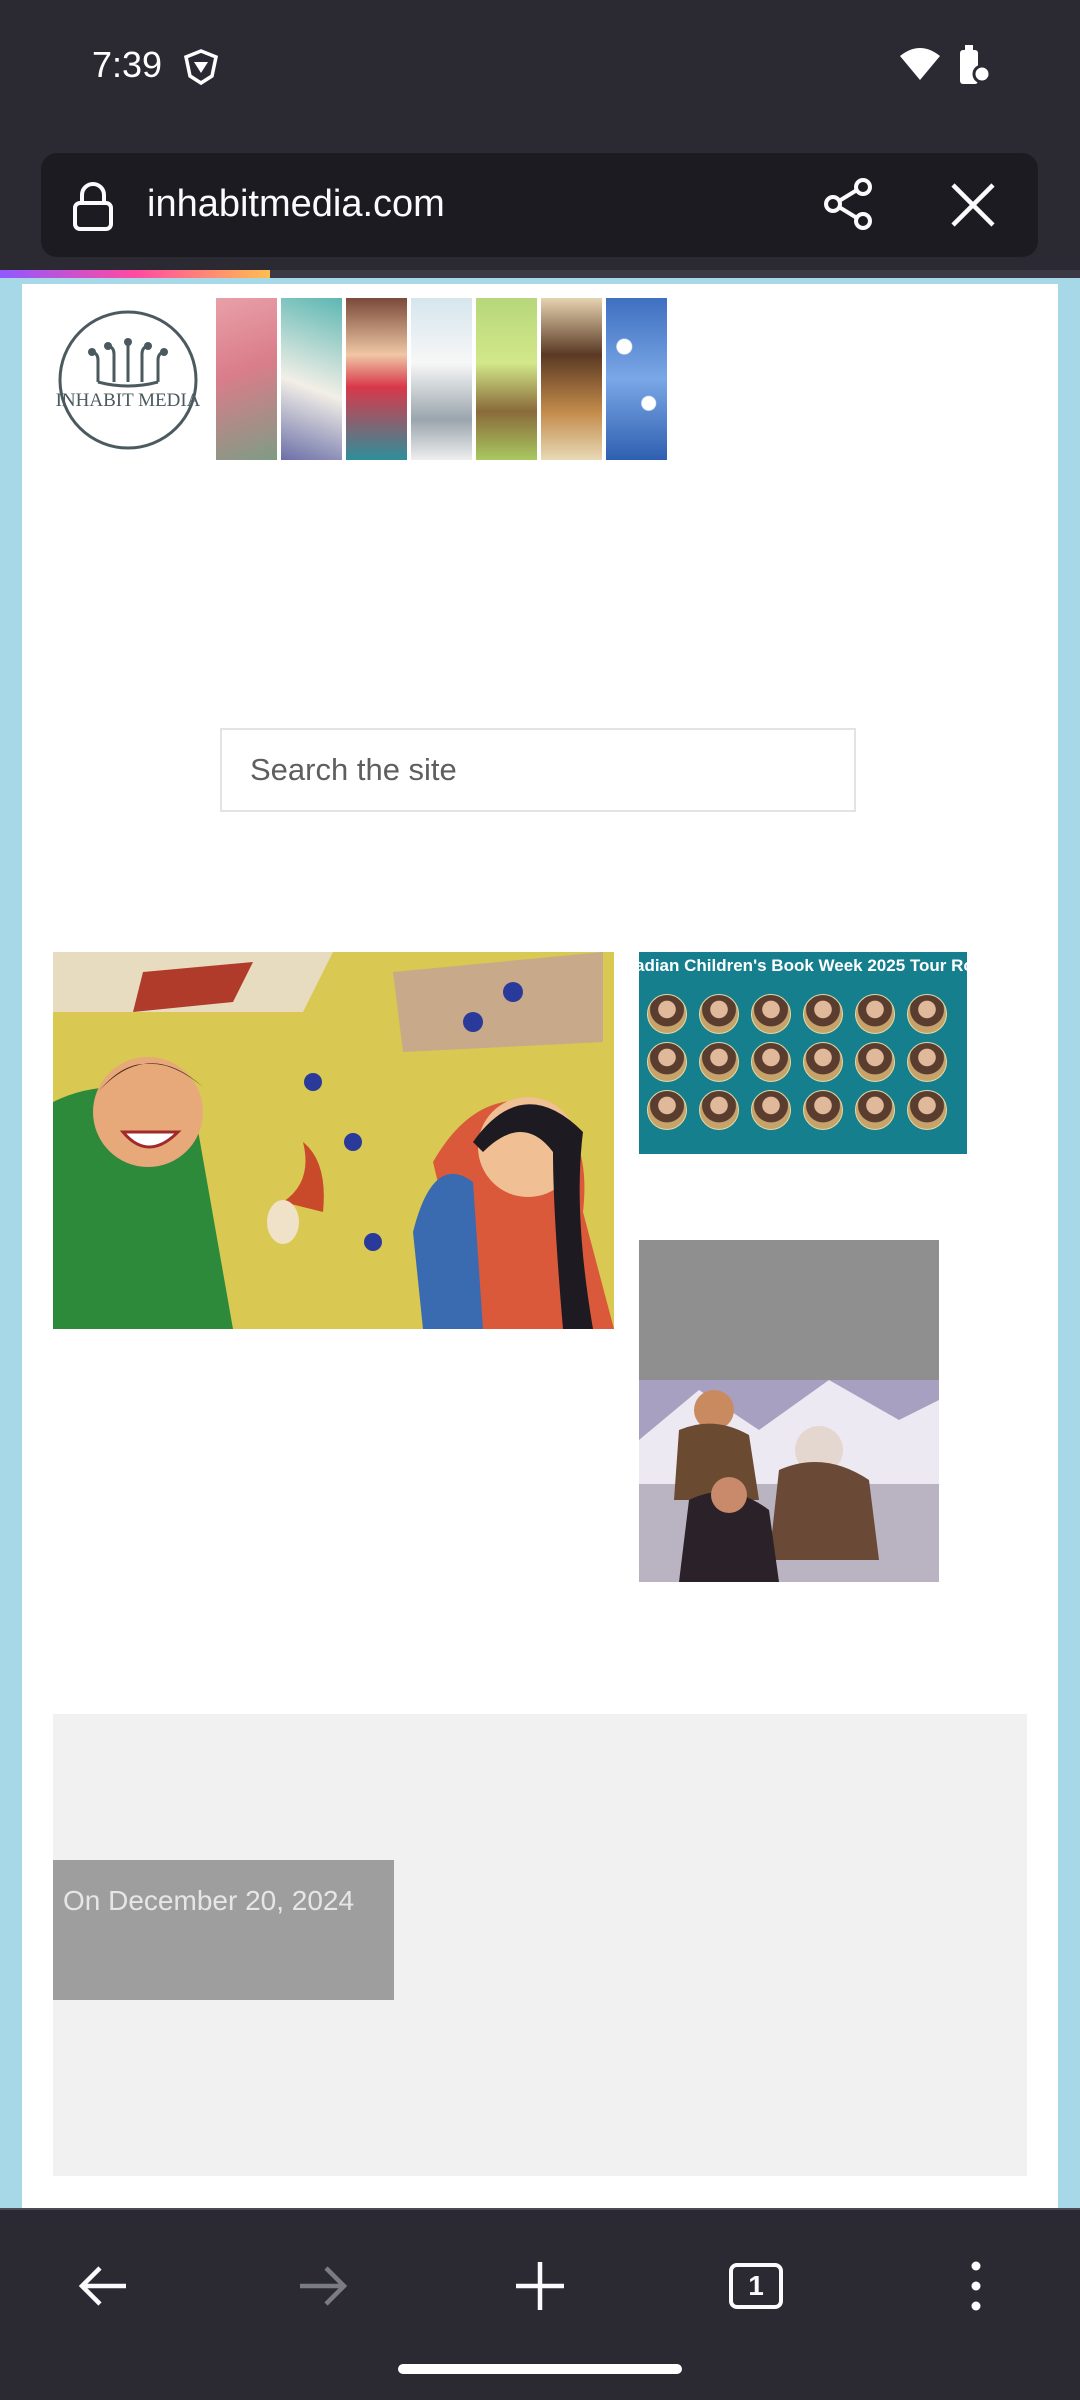  Describe the element at coordinates (540, 2369) in the screenshot. I see `home-indicator` at that location.